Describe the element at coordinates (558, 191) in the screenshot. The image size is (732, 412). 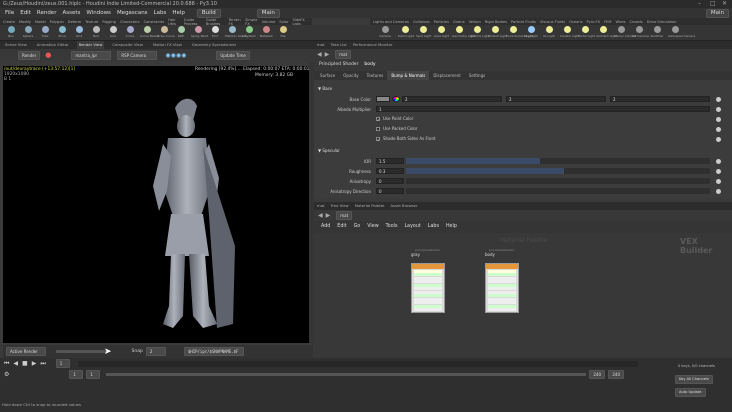
I see `aniso-dir-slider` at that location.